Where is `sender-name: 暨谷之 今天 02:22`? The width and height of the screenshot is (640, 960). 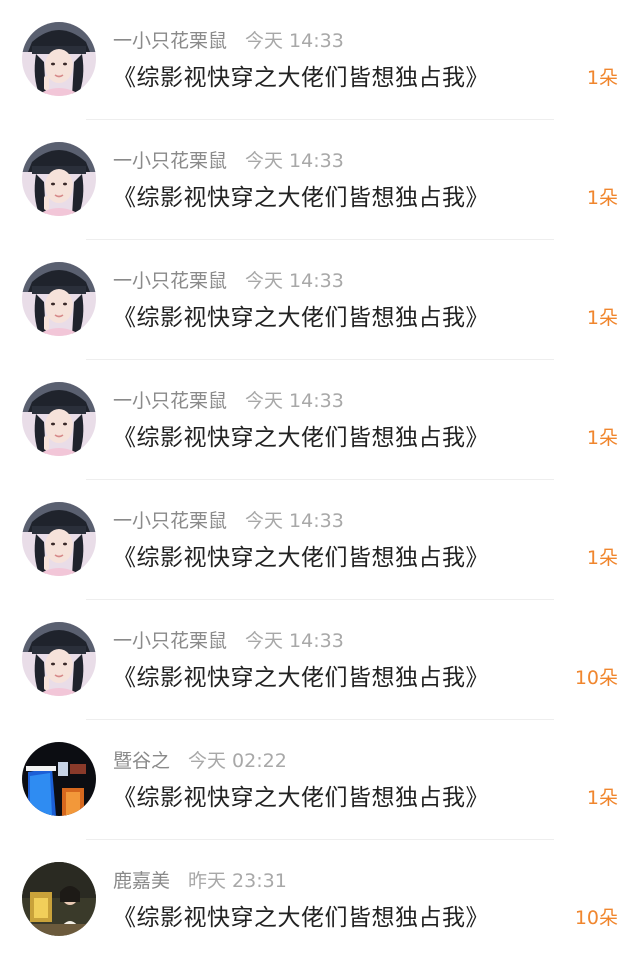 sender-name: 暨谷之 今天 02:22 is located at coordinates (200, 761).